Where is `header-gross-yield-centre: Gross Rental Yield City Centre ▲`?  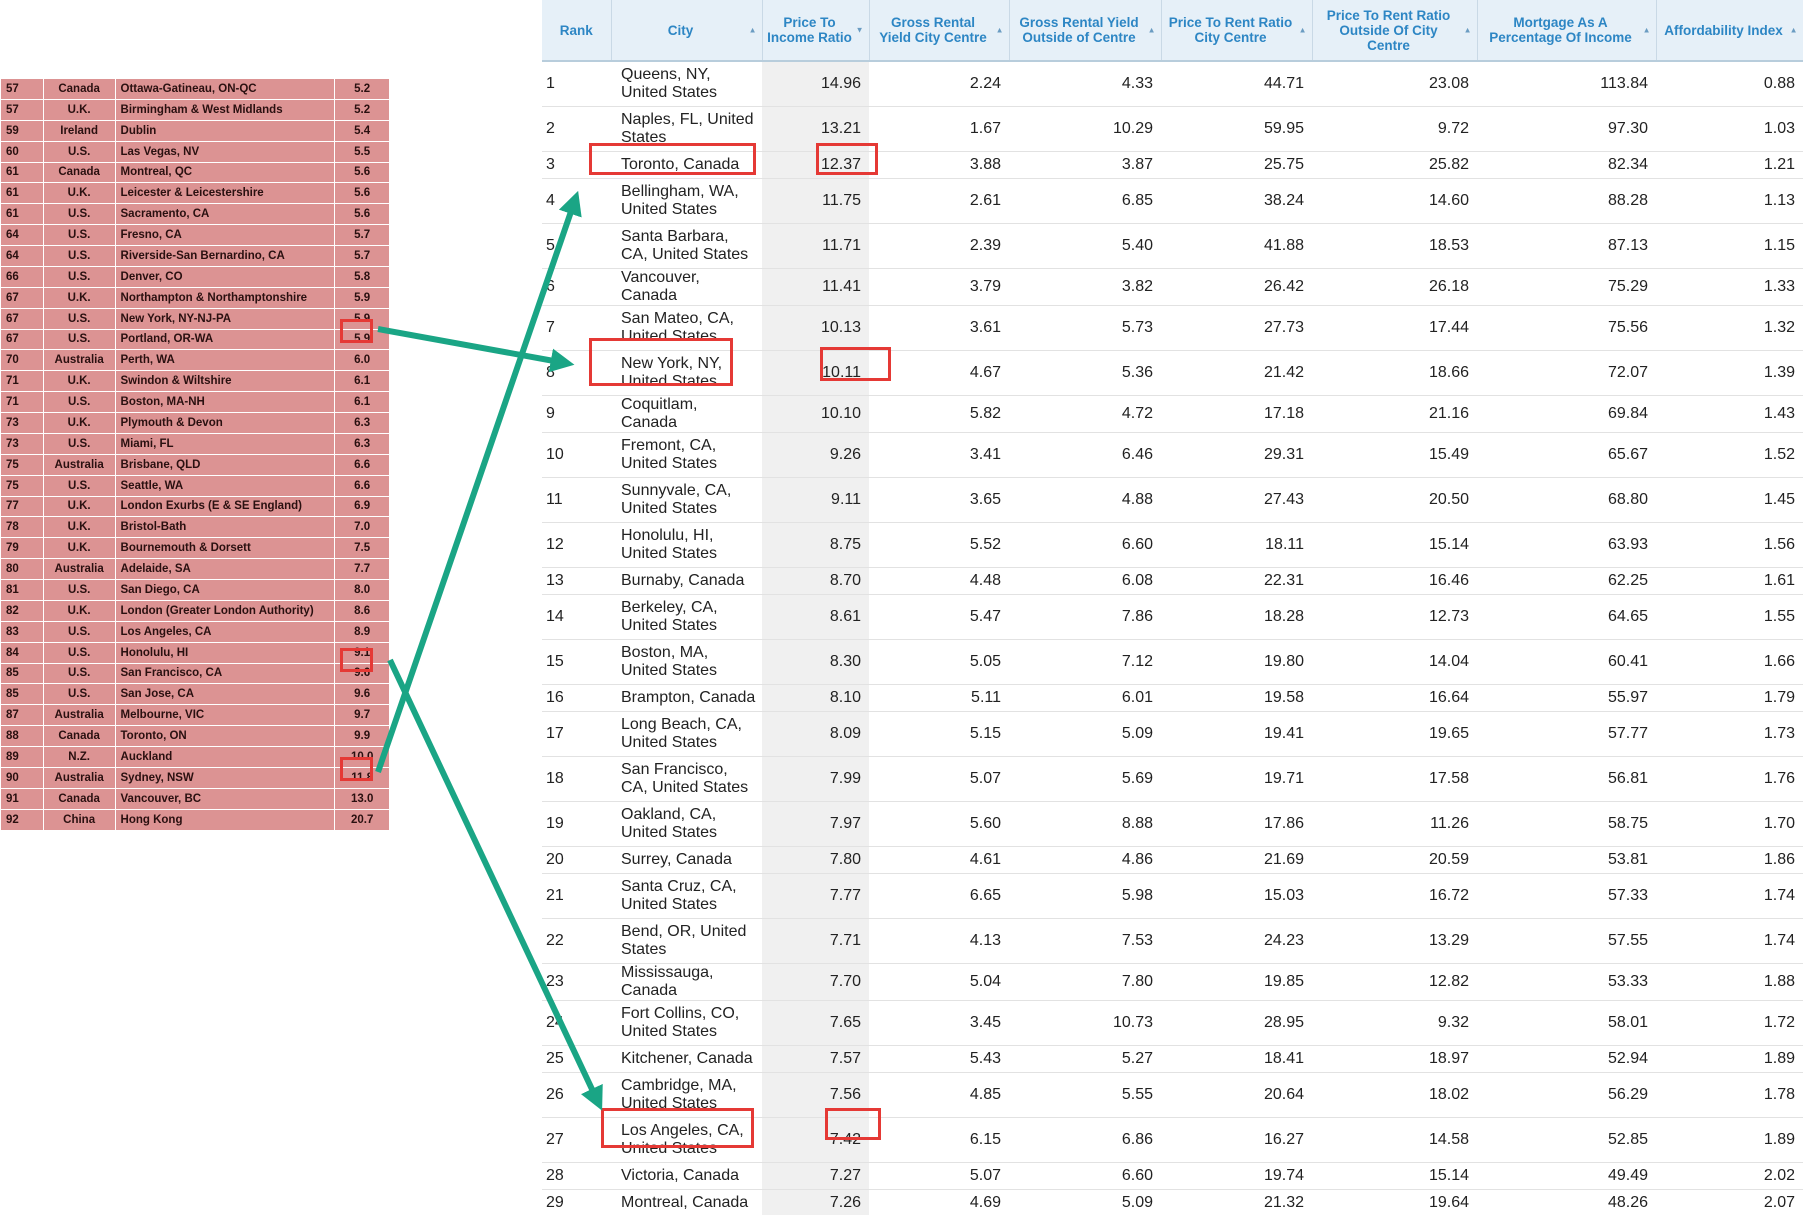 header-gross-yield-centre: Gross Rental Yield City Centre ▲ is located at coordinates (939, 31).